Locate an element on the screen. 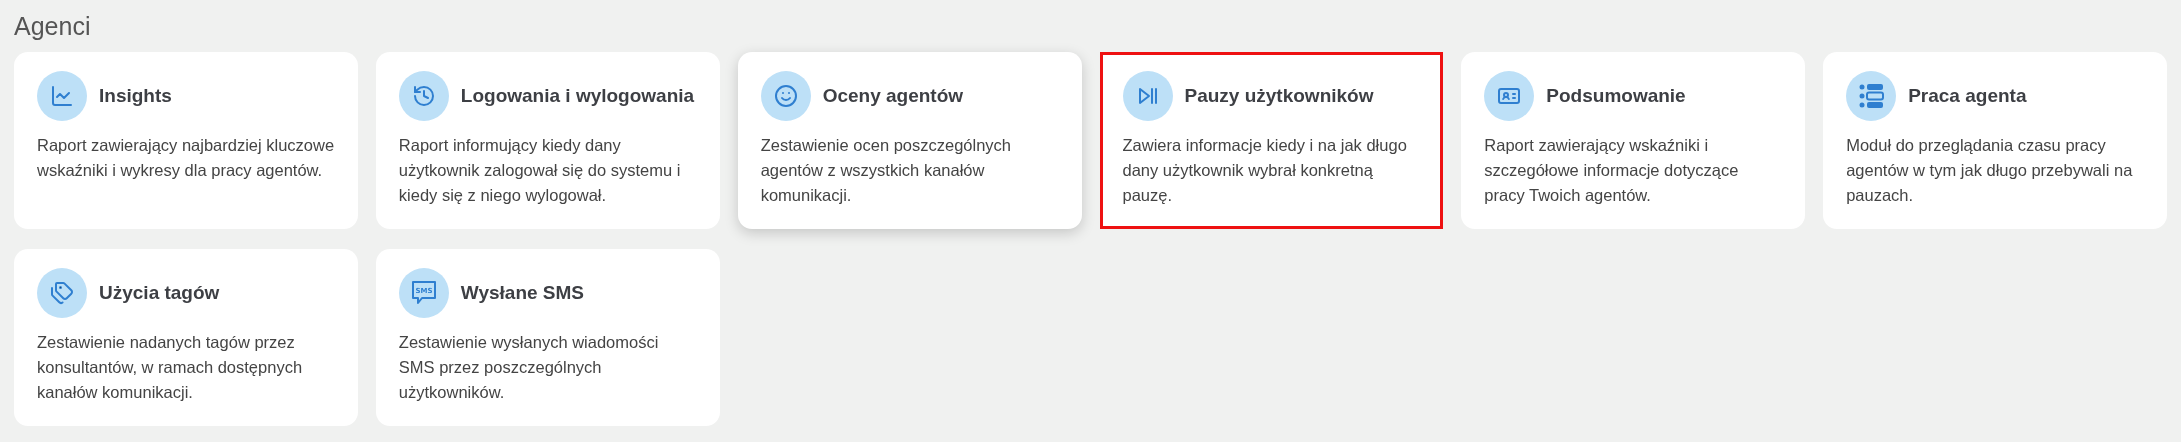 The height and width of the screenshot is (442, 2181). card-title: Podsumowanie is located at coordinates (1616, 95).